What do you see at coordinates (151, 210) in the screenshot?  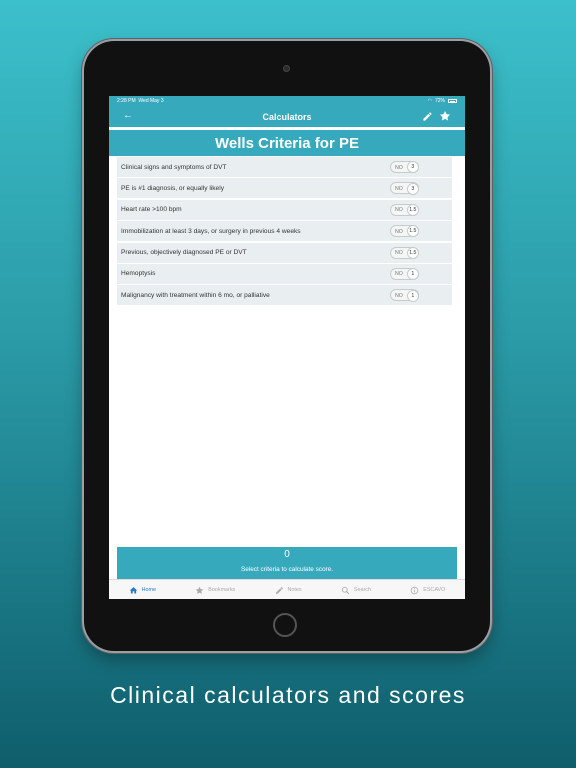 I see `criteria-label: Heart rate >100 bpm` at bounding box center [151, 210].